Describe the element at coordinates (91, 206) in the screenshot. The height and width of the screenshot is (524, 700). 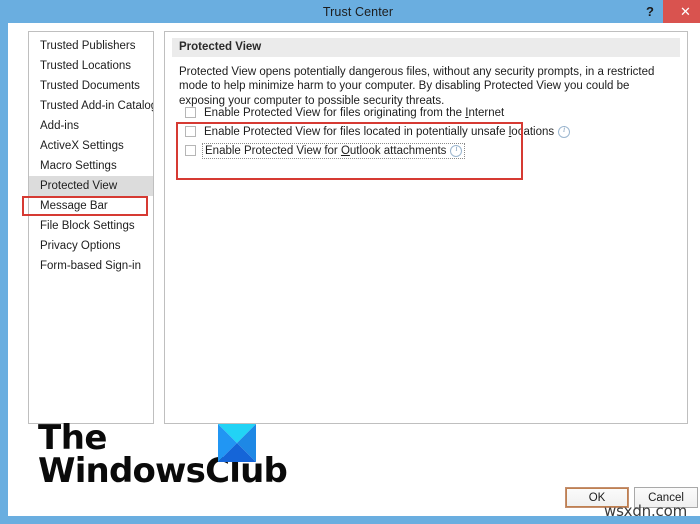
I see `sidebar-item-message-bar: Message Bar` at that location.